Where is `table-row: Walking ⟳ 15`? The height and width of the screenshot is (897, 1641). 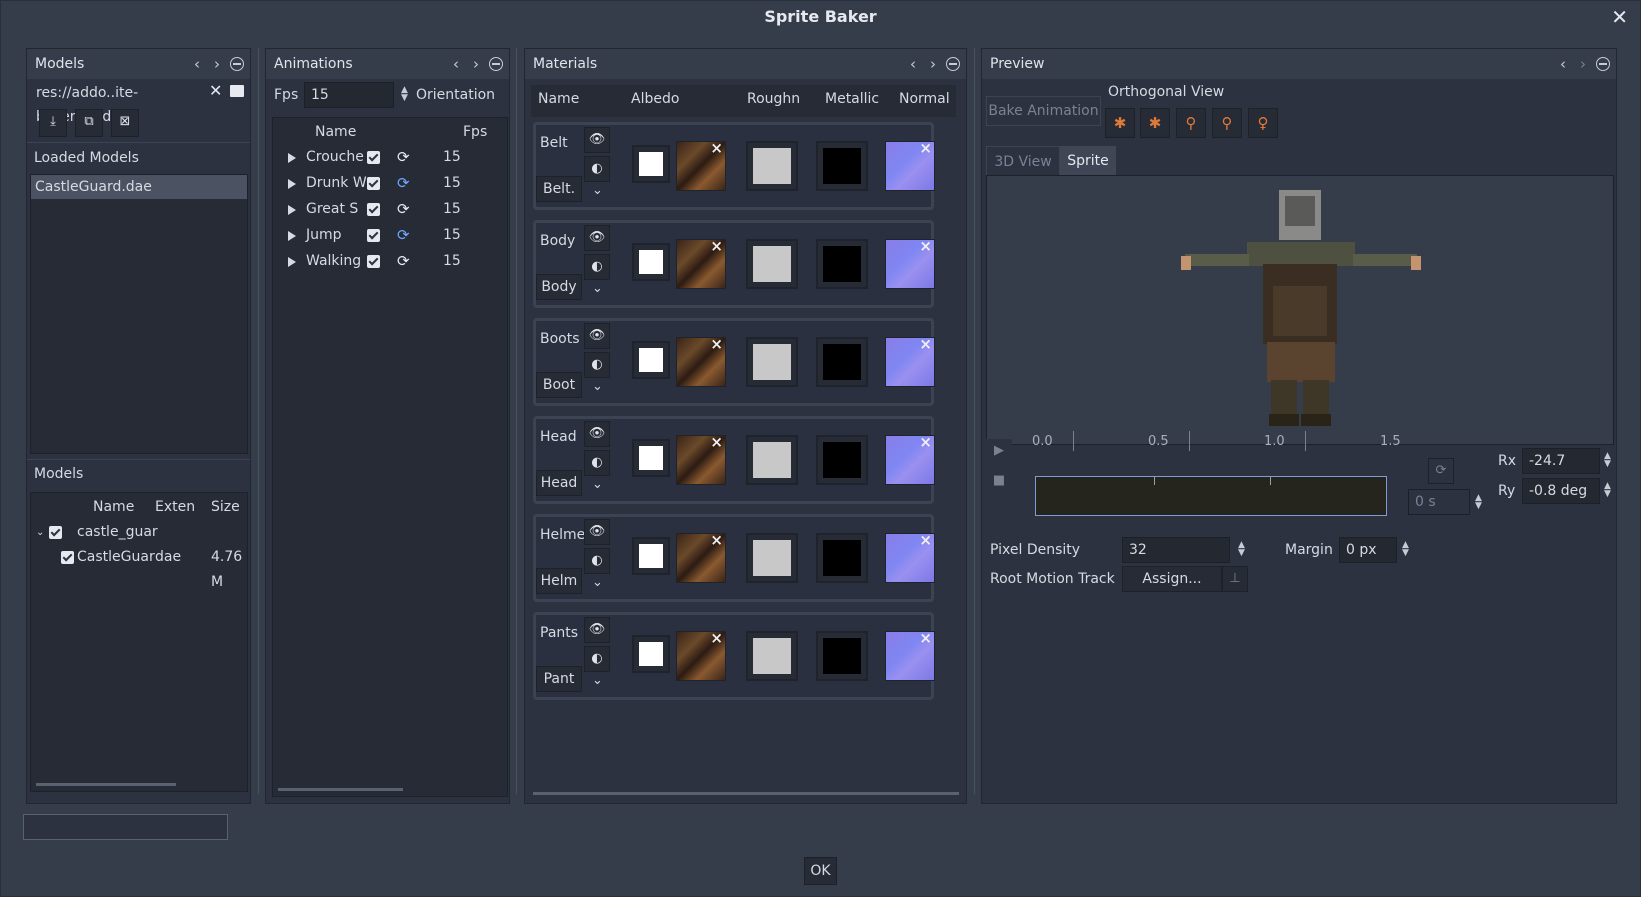 table-row: Walking ⟳ 15 is located at coordinates (390, 261).